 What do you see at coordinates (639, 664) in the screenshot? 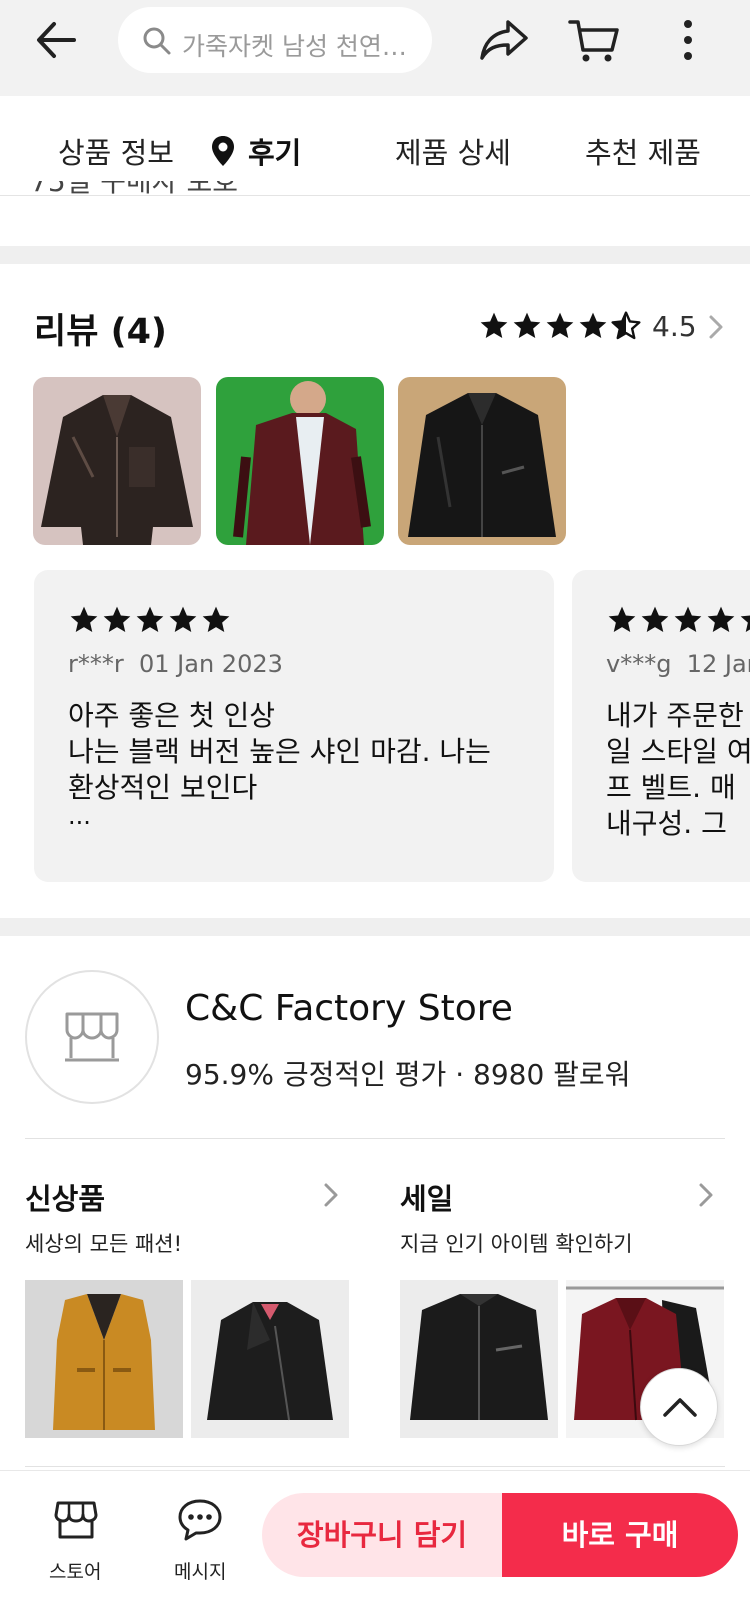
I see `review-user: v***g` at bounding box center [639, 664].